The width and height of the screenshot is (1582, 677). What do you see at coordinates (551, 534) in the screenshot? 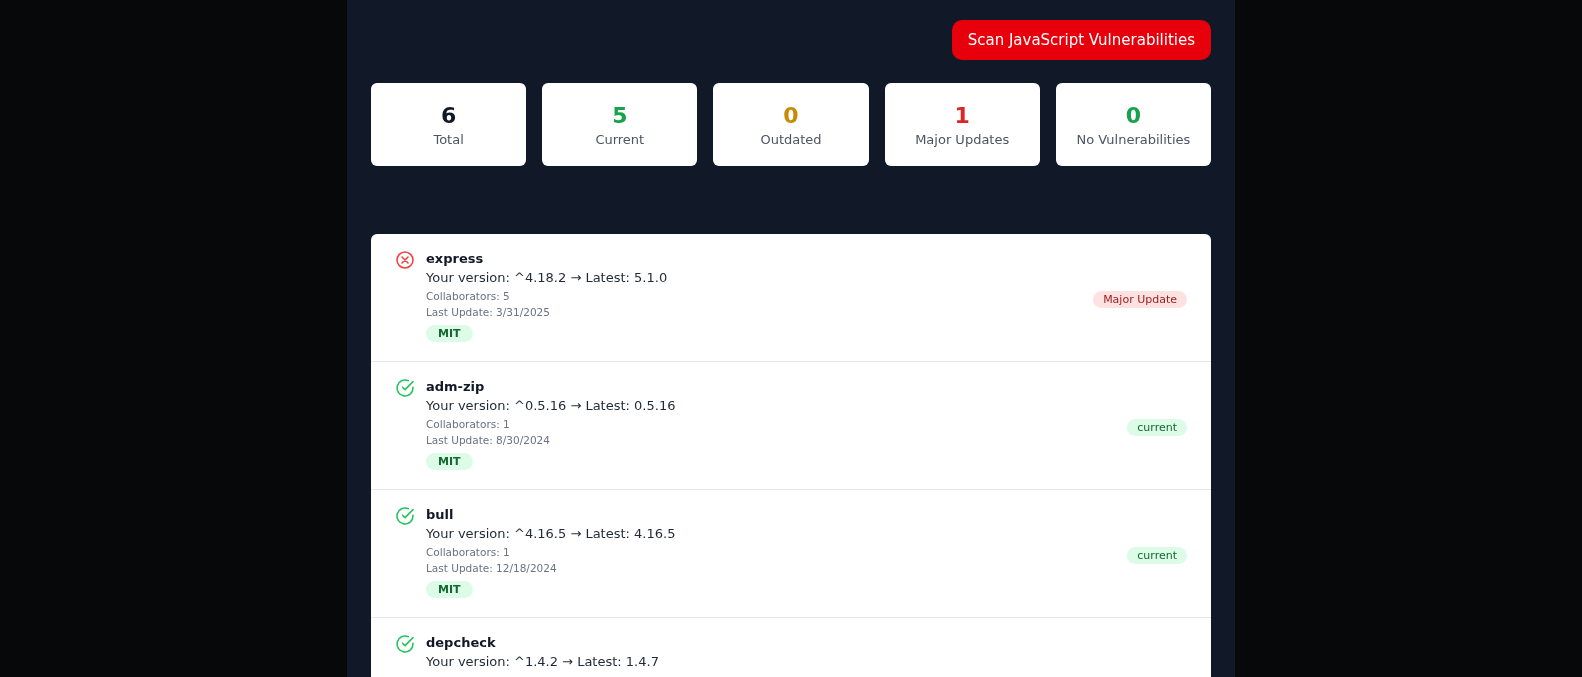
I see `version-text: Your version: ^4.16.5 → Latest: 4.16.5` at bounding box center [551, 534].